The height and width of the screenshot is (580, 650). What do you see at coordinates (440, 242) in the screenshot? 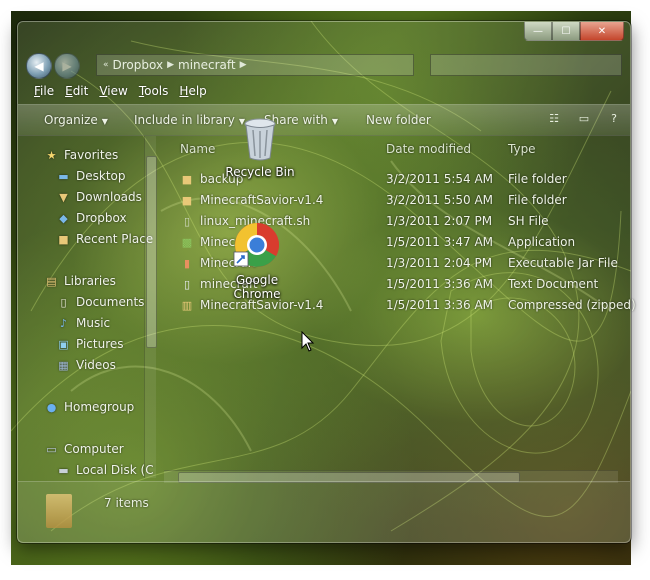
I see `file-date: 1/5/2011 3:47 AM` at bounding box center [440, 242].